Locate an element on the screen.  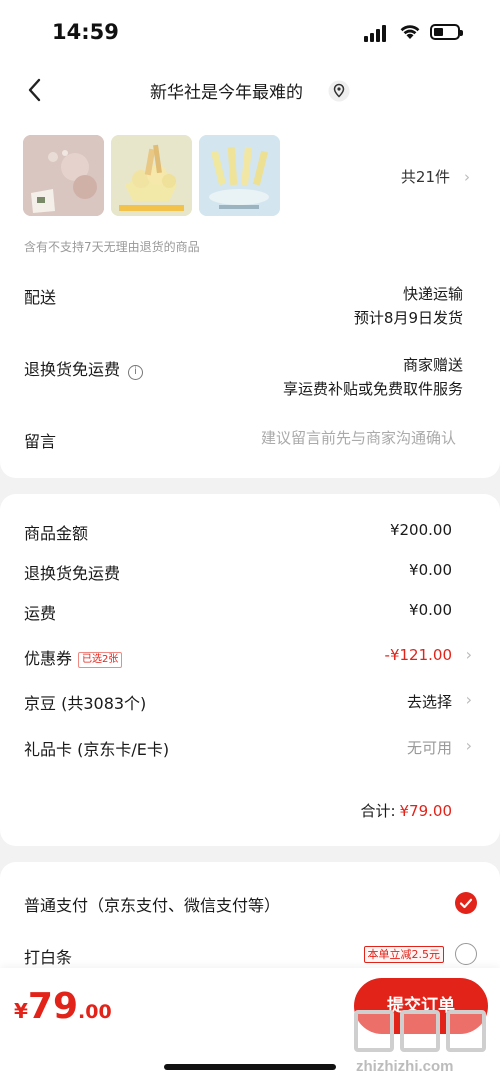
shipping-value: ¥0.00 is located at coordinates (430, 610).